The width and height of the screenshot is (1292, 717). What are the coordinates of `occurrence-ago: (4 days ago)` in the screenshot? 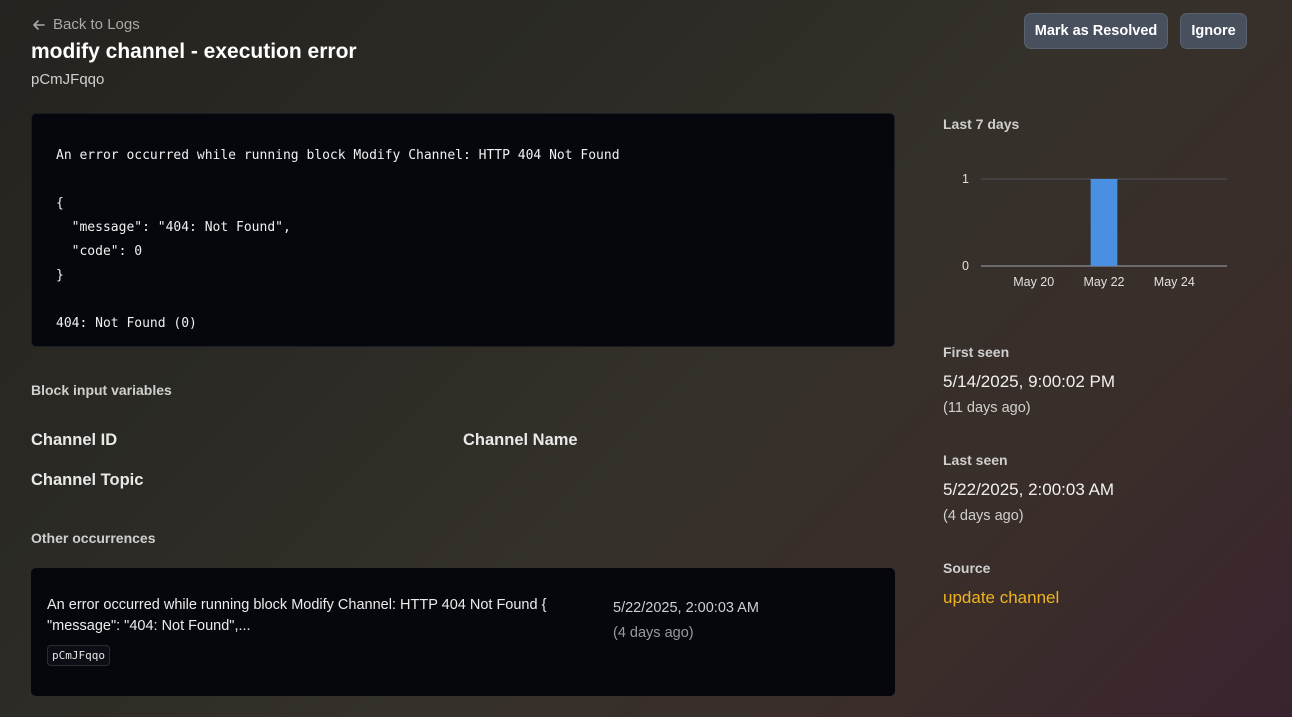 It's located at (653, 633).